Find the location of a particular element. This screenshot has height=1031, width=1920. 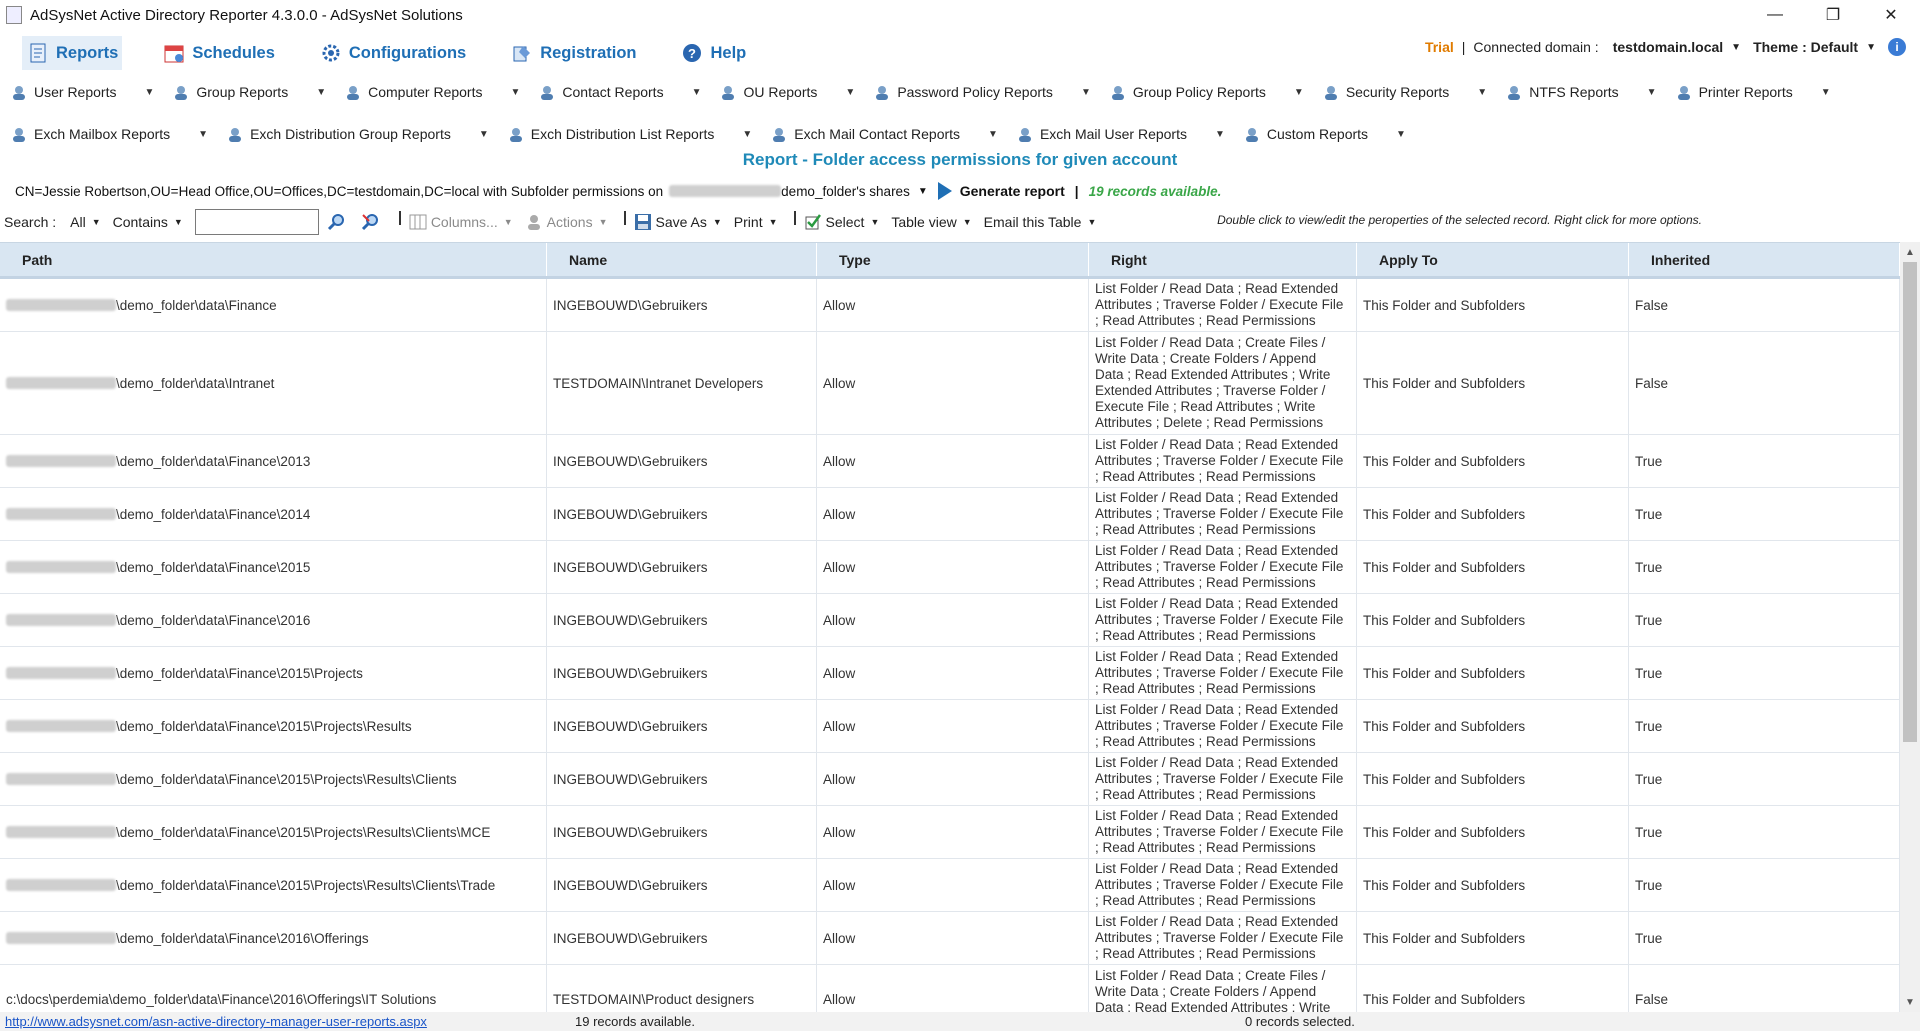

category-menu-ntfs-reports: NTFS Reports ▼ is located at coordinates (1584, 92).